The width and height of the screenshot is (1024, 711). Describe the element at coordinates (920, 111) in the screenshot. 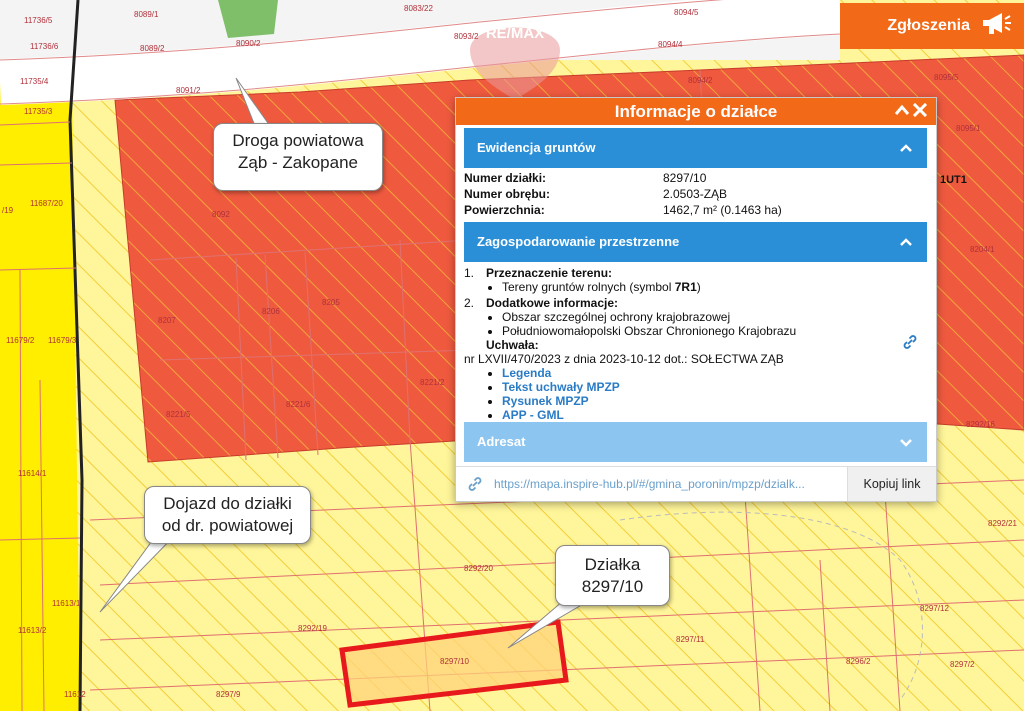

I see `close-icon` at that location.